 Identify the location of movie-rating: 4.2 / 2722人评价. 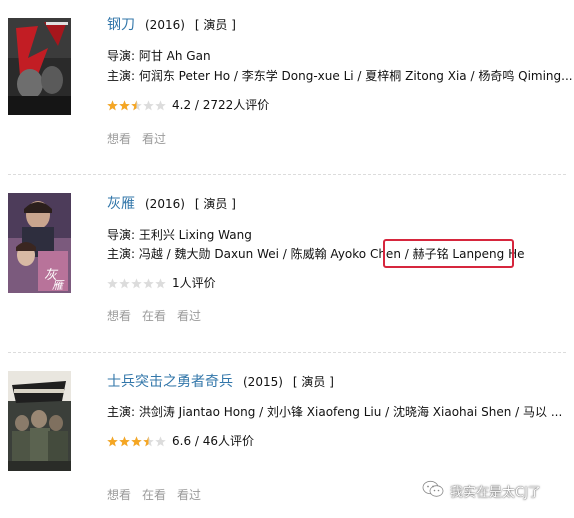
(188, 105).